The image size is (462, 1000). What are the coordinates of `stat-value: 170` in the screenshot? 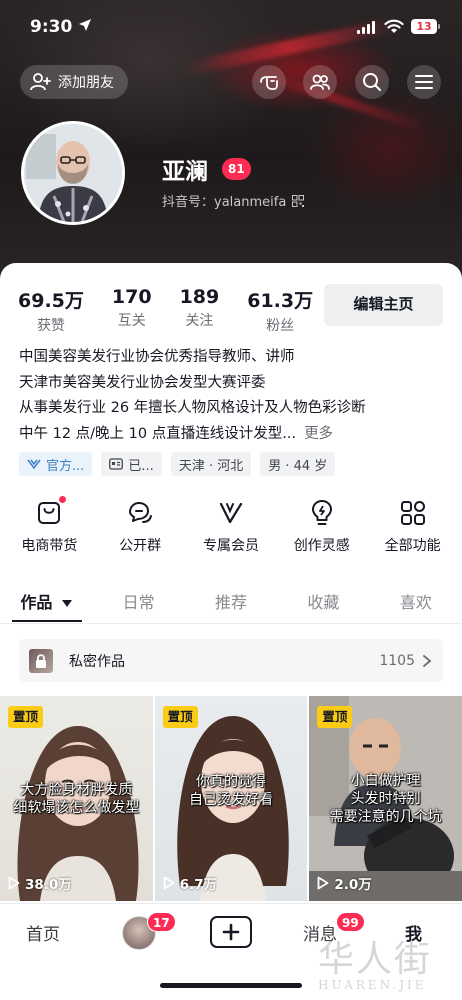 It's located at (131, 297).